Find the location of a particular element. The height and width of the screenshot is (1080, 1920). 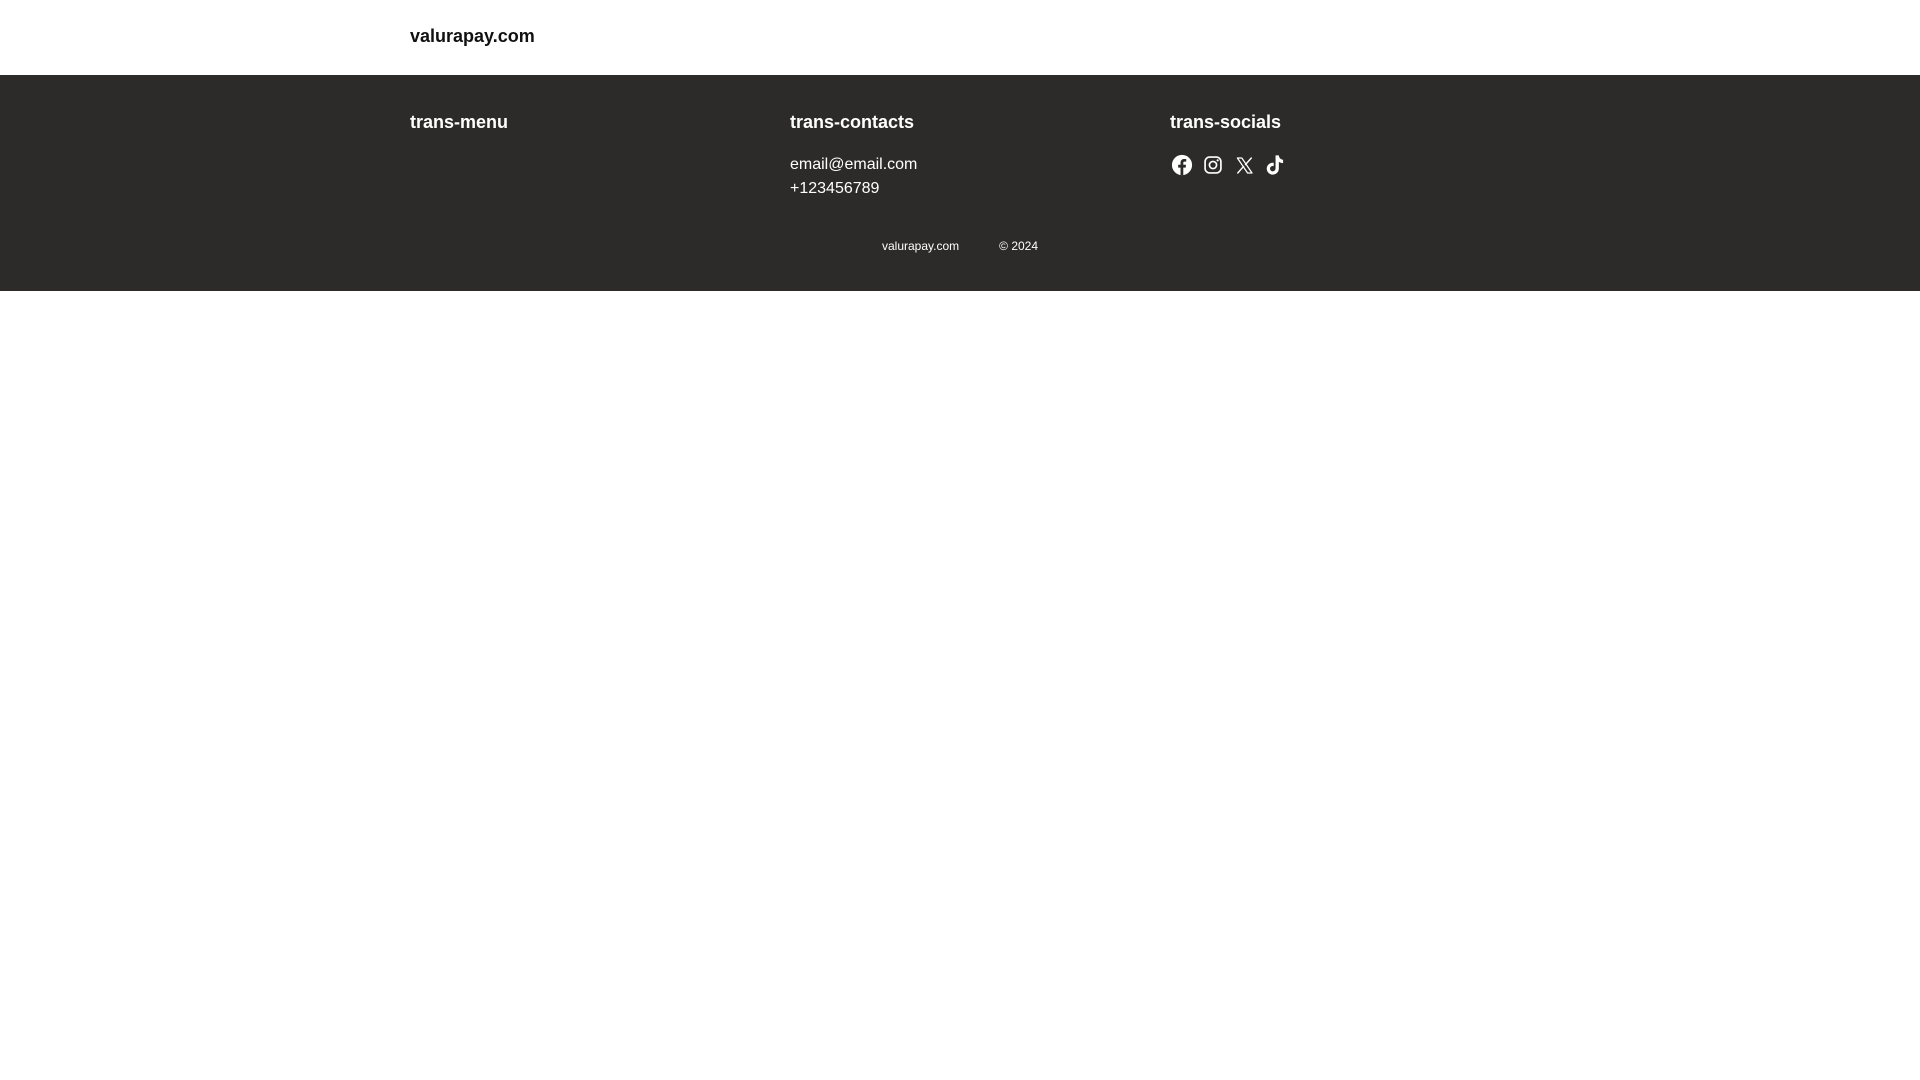

footer-socials-title: trans-socials is located at coordinates (1226, 122).